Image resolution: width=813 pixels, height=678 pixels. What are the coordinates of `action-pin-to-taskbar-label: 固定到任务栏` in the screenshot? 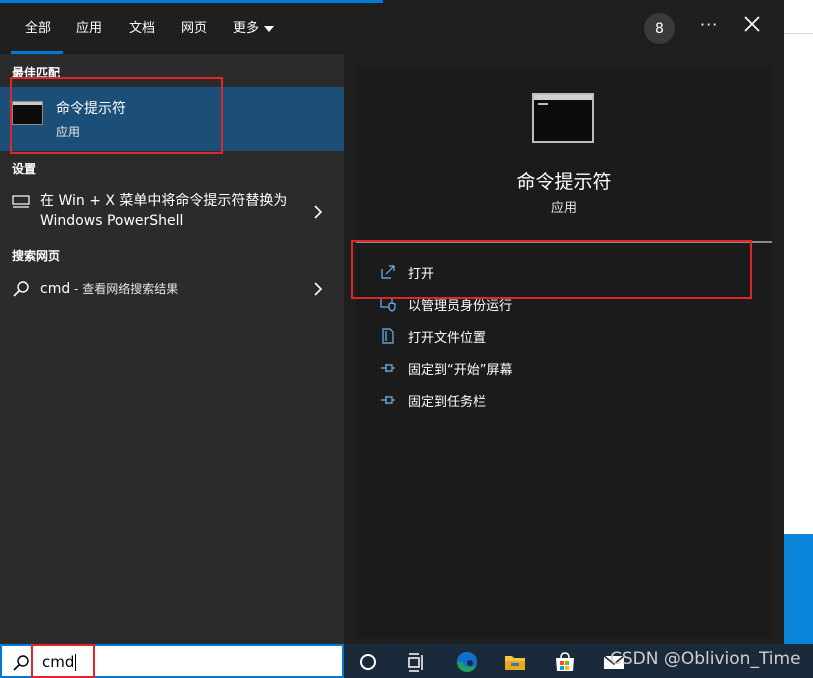 It's located at (447, 402).